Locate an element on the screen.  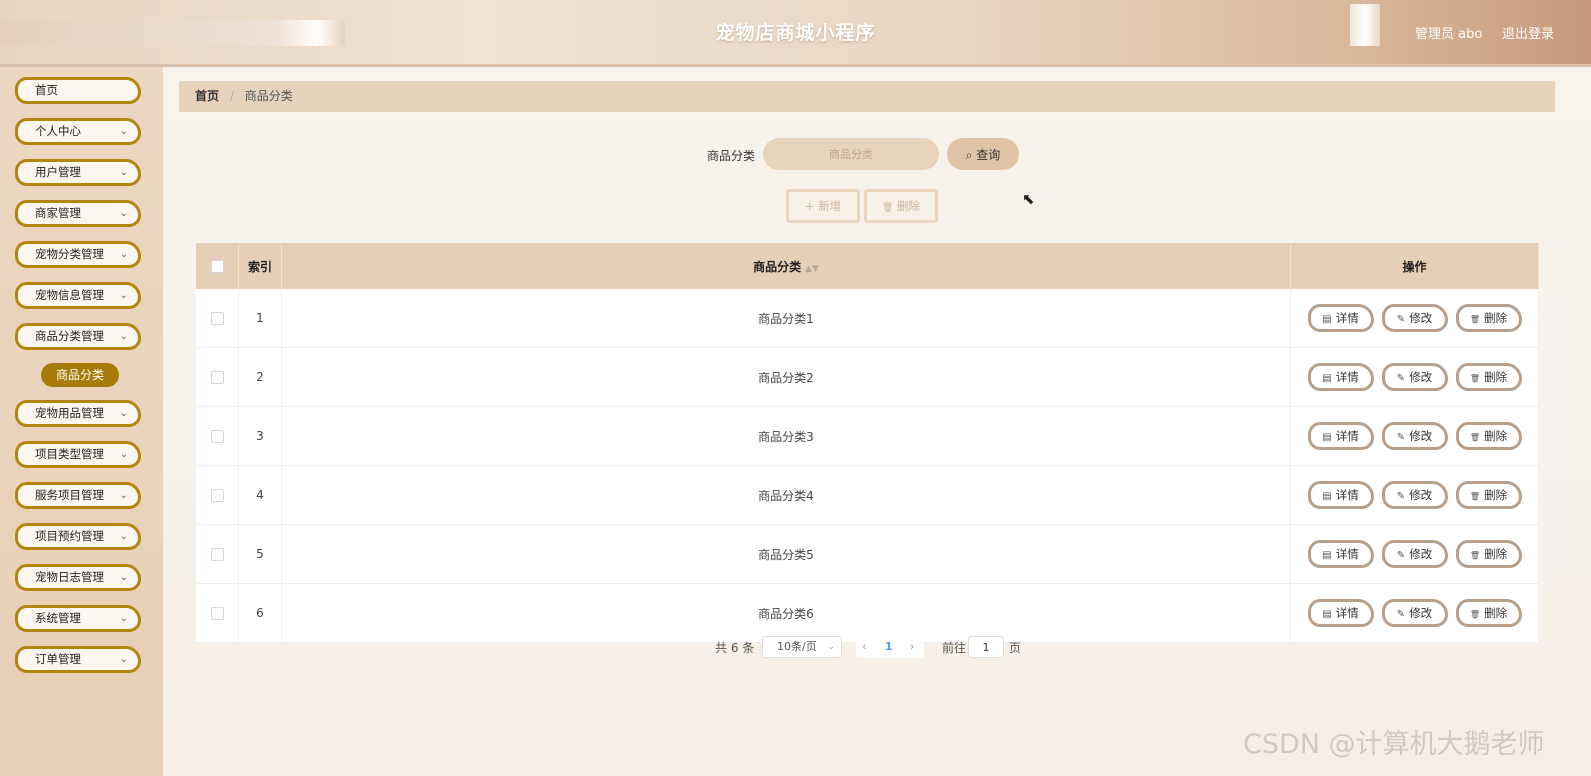
breadcrumb-home: 首页 is located at coordinates (207, 96).